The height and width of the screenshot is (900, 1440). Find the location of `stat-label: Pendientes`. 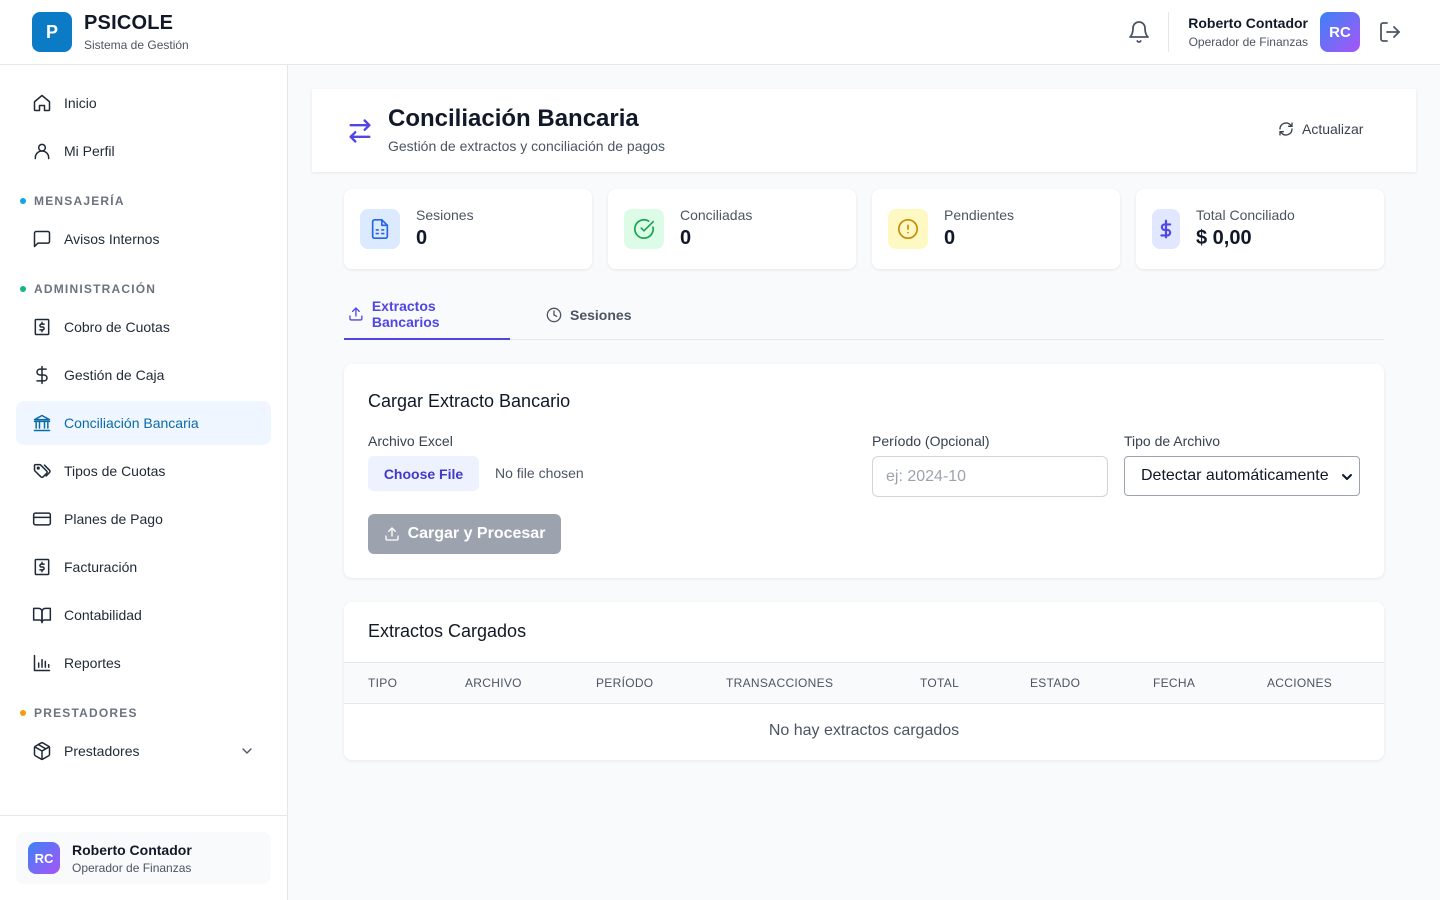

stat-label: Pendientes is located at coordinates (979, 215).